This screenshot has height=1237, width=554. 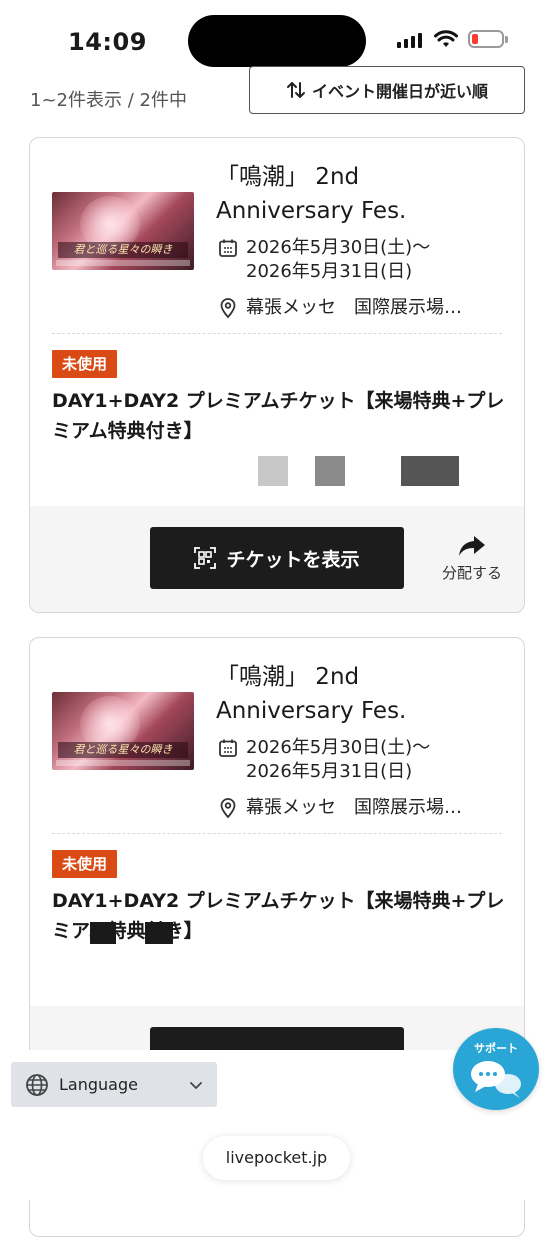 I want to click on distribute-button: 分配する, so click(x=472, y=558).